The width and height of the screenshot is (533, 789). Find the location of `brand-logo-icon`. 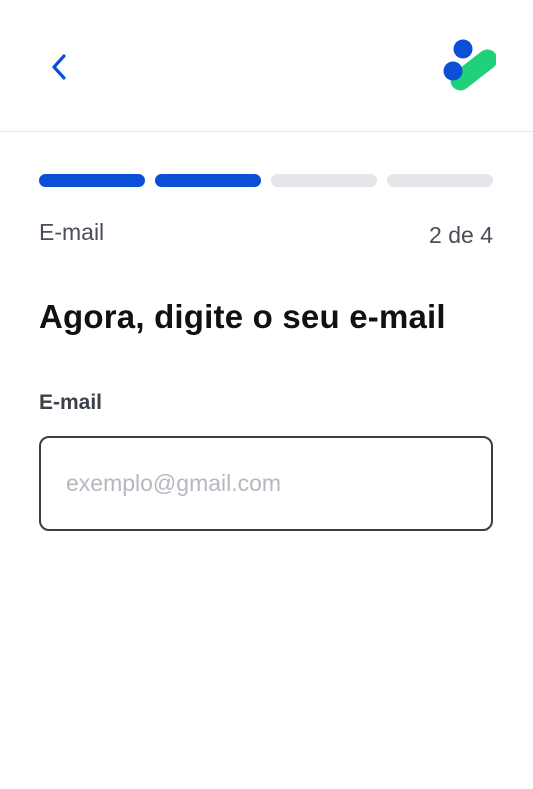

brand-logo-icon is located at coordinates (470, 65).